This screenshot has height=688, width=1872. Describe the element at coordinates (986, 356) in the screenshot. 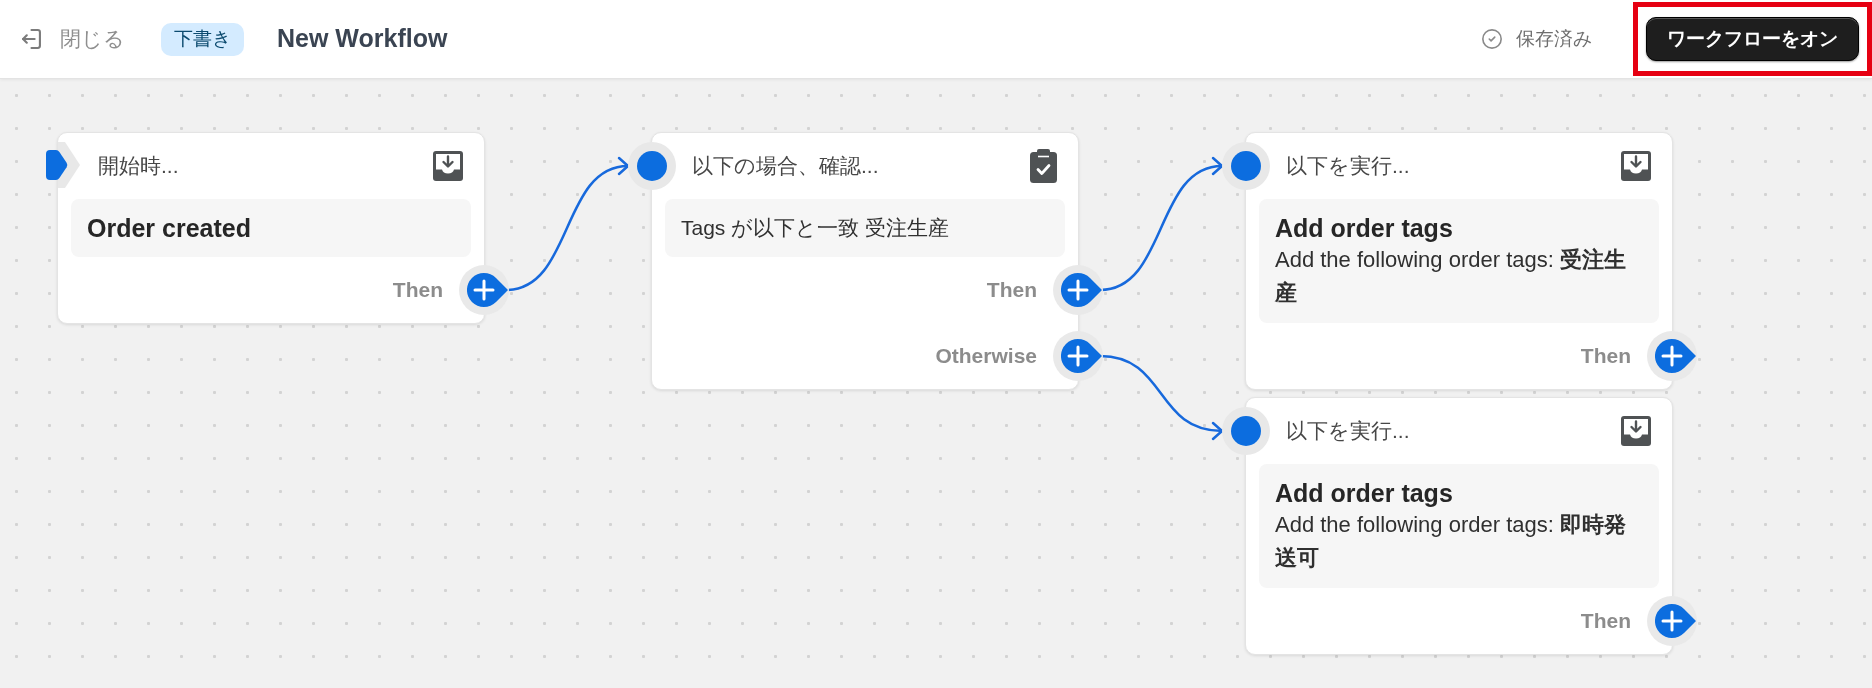

I see `branch-label: Otherwise` at that location.